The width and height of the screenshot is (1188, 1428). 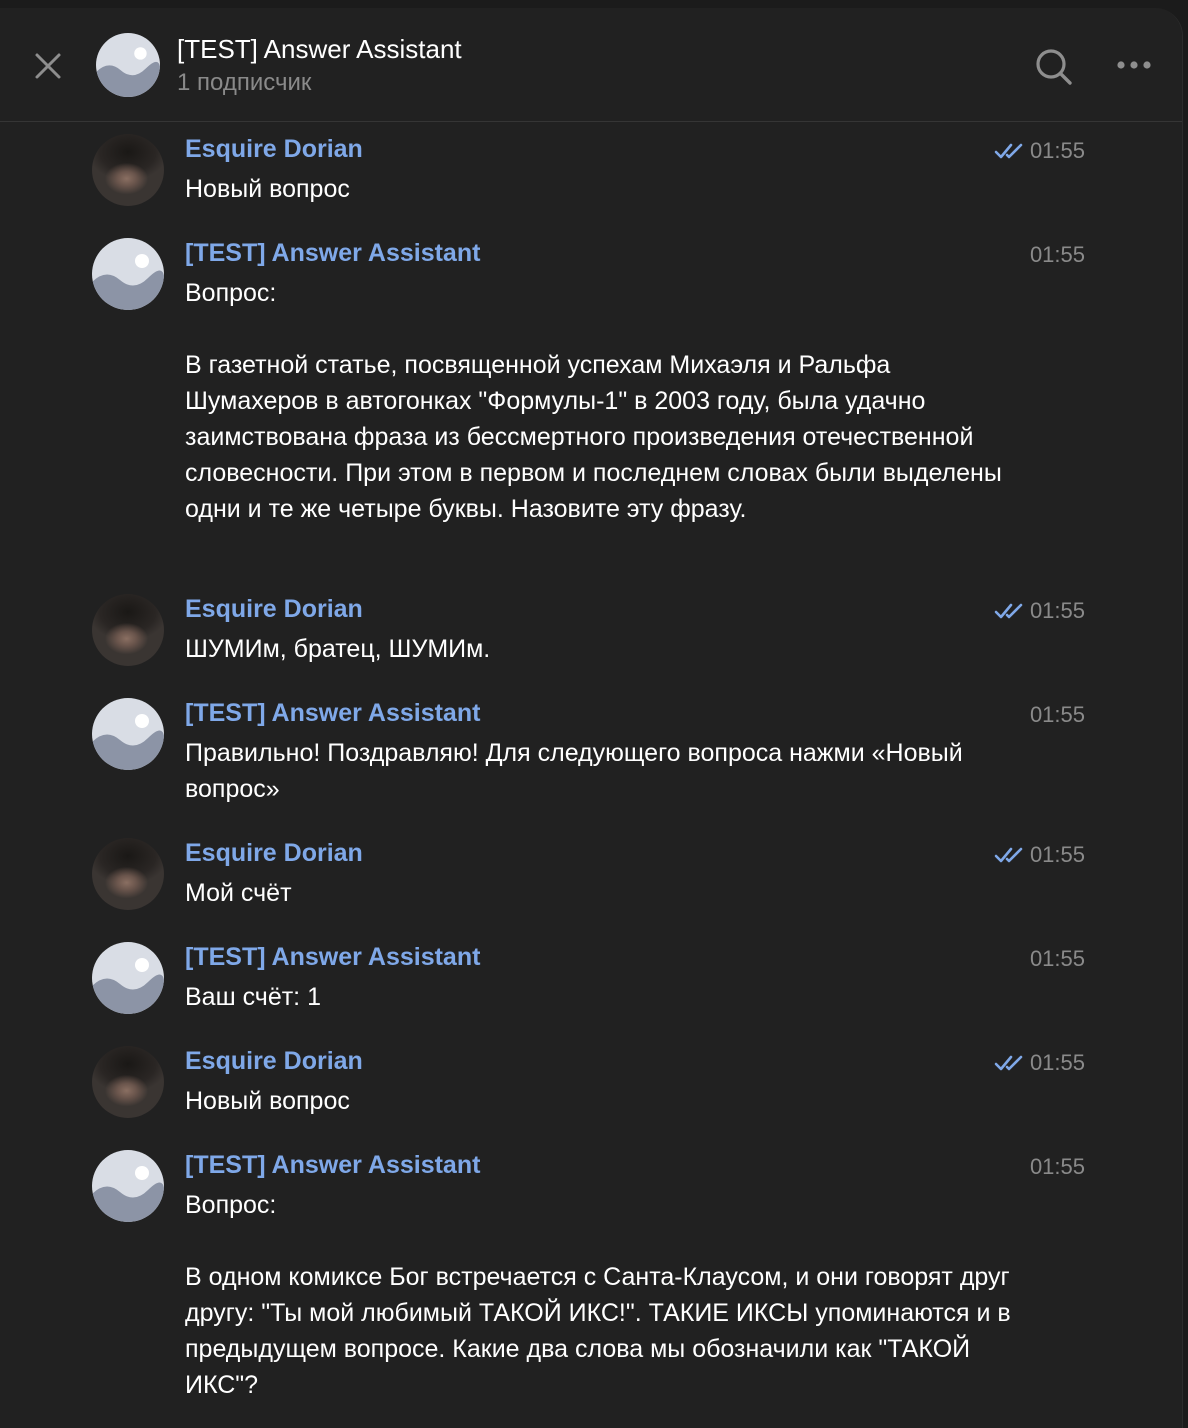 I want to click on search-button, so click(x=1054, y=67).